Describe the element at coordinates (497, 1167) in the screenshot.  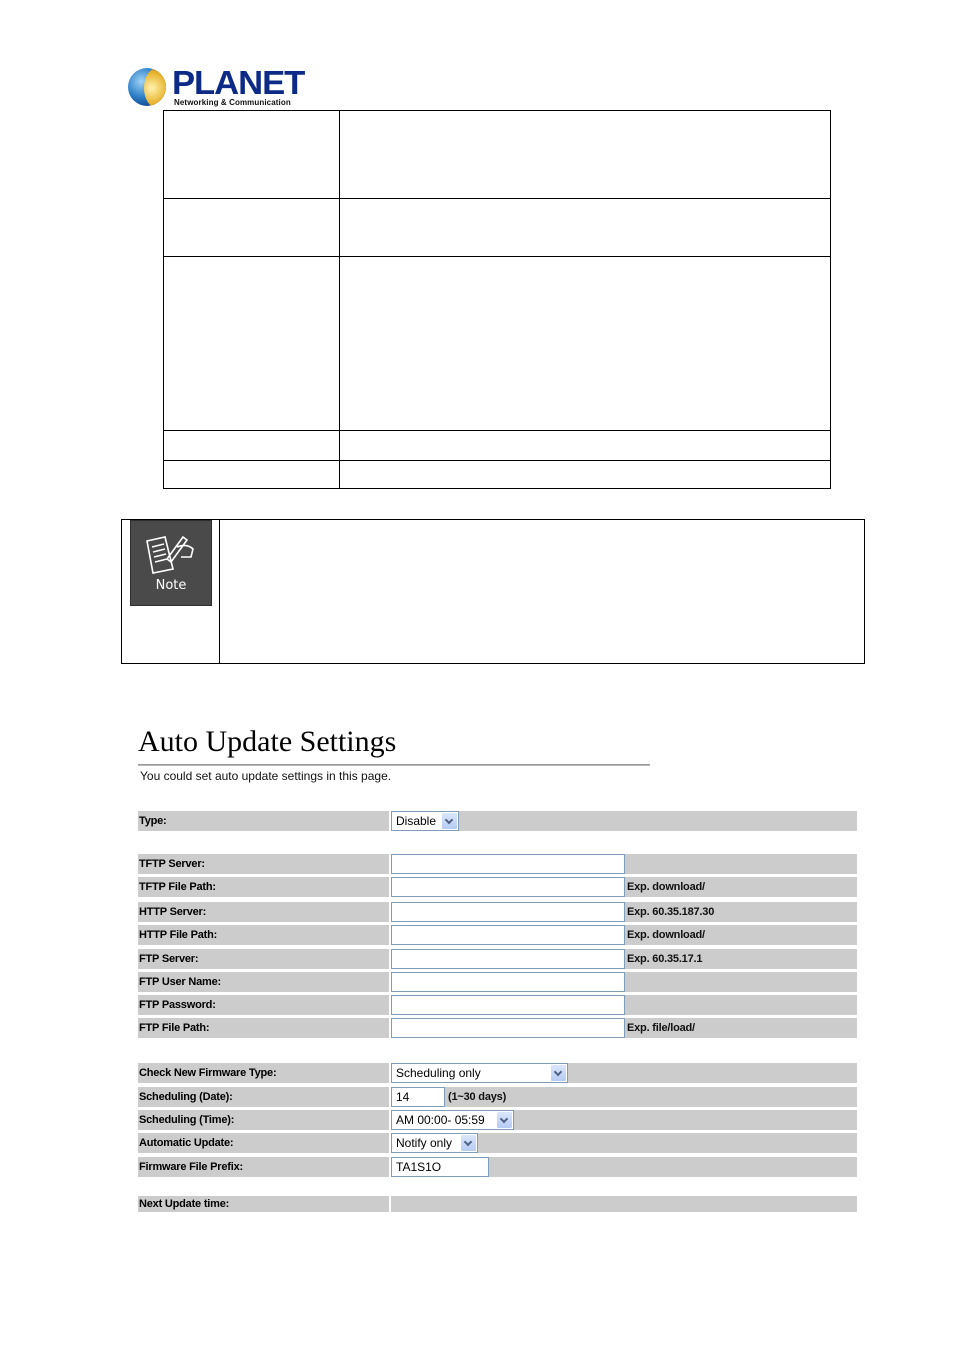
I see `firmware-prefix-row: Firmware File Prefix: TA1S1O` at that location.